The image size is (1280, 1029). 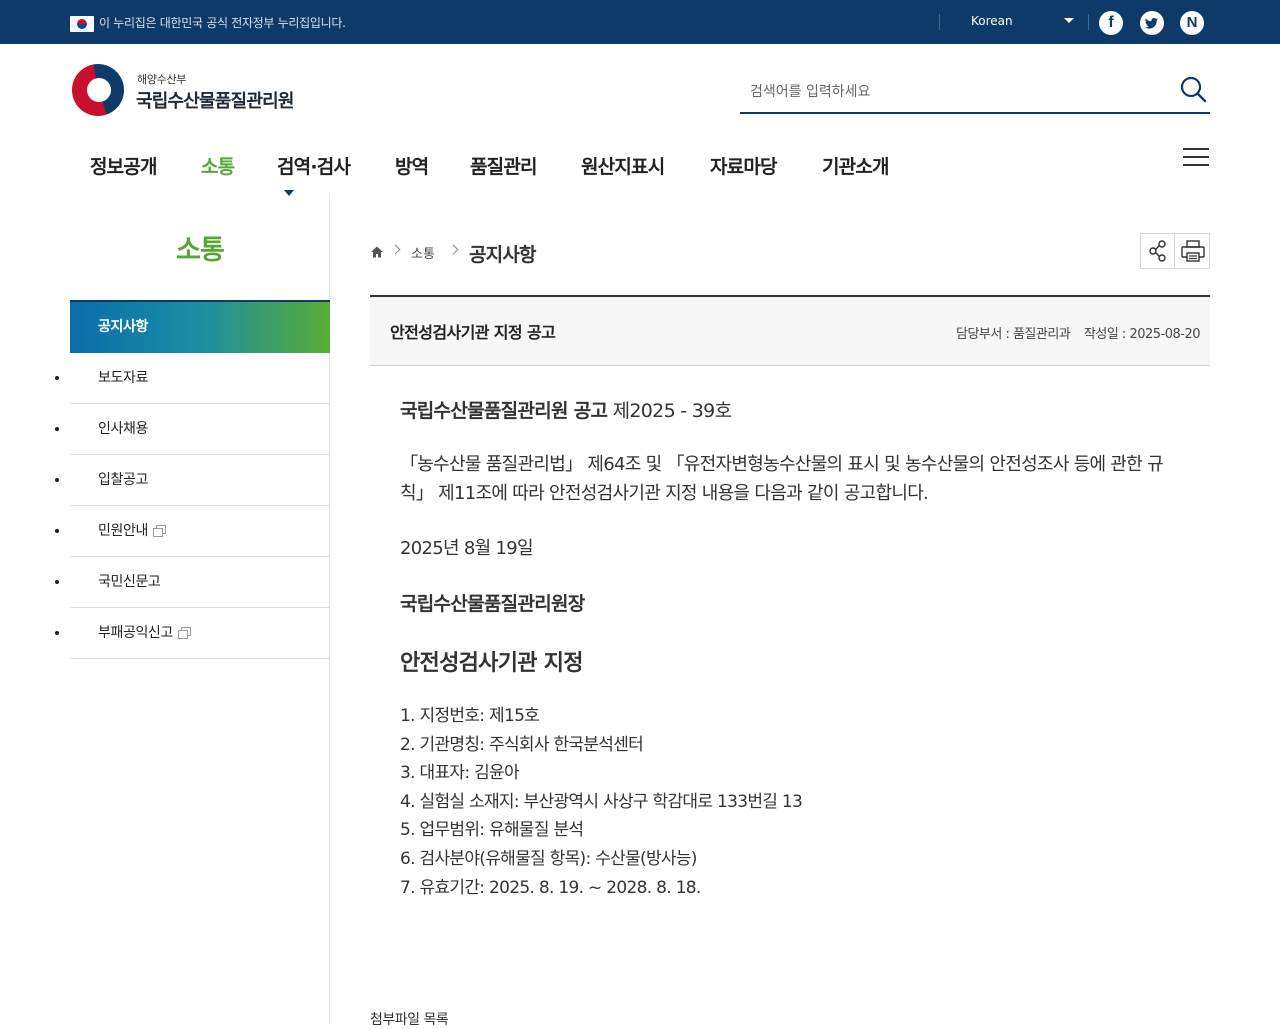 I want to click on breadcrumb-communication: 소통, so click(x=423, y=252).